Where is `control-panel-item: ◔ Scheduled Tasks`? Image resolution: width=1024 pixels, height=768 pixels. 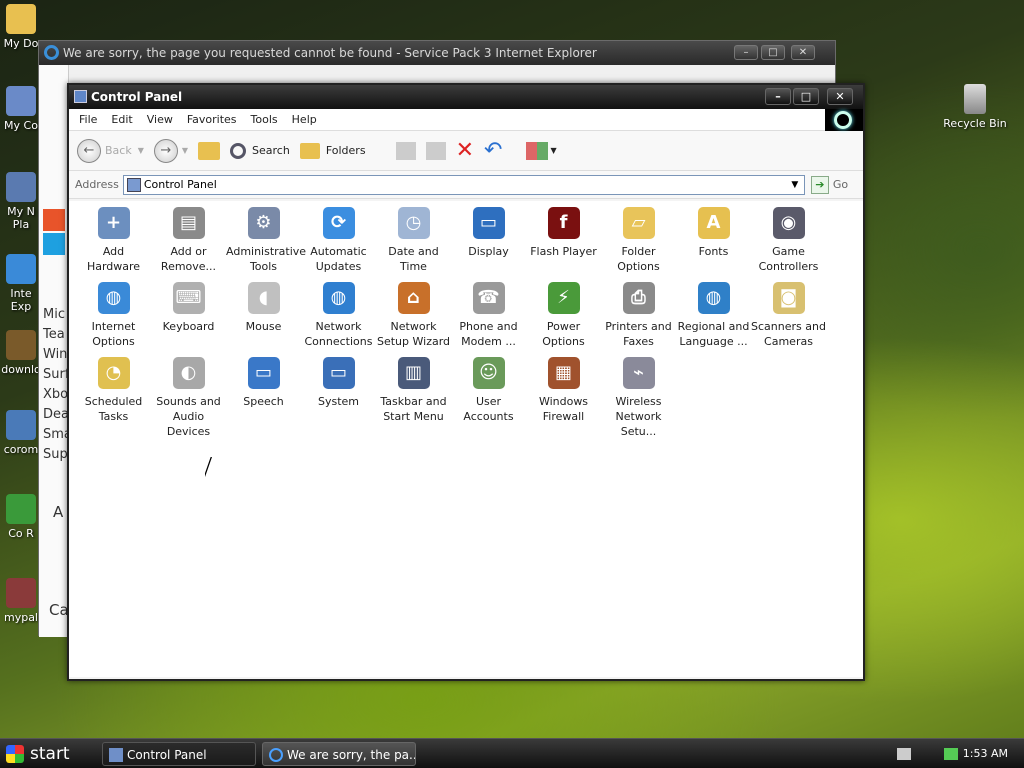
control-panel-item: ◔ Scheduled Tasks is located at coordinates (113, 390).